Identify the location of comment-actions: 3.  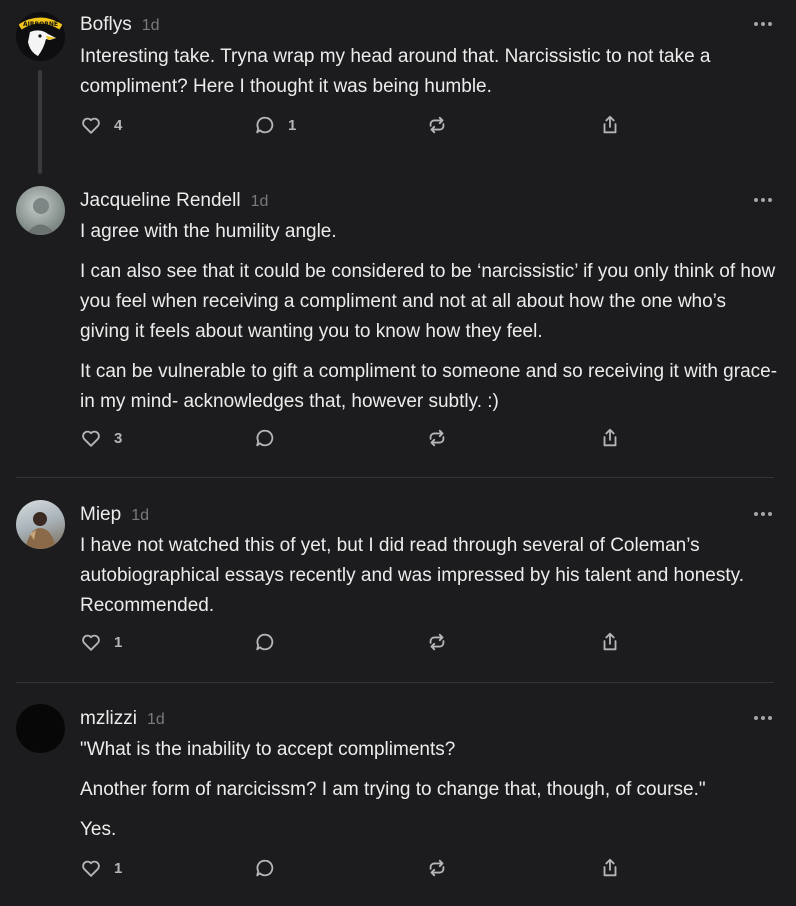
(360, 440).